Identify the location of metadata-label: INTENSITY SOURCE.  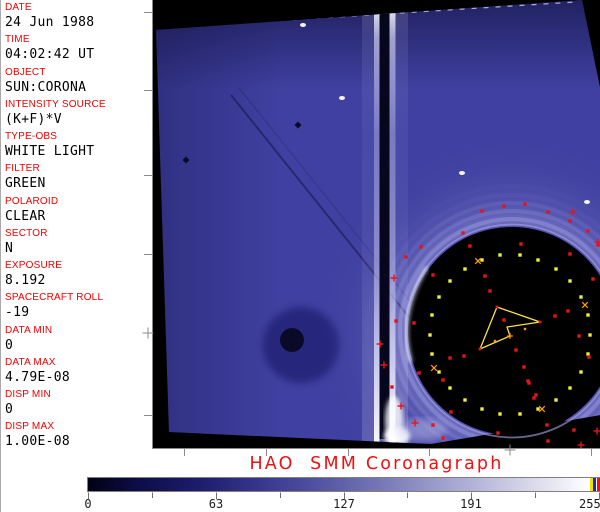
(55, 104).